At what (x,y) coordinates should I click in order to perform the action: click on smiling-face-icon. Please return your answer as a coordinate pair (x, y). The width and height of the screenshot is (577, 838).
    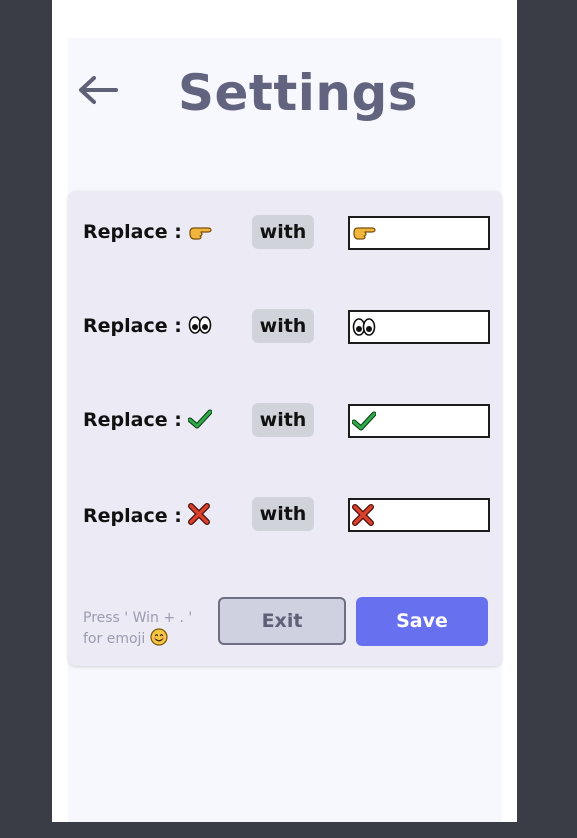
    Looking at the image, I should click on (159, 640).